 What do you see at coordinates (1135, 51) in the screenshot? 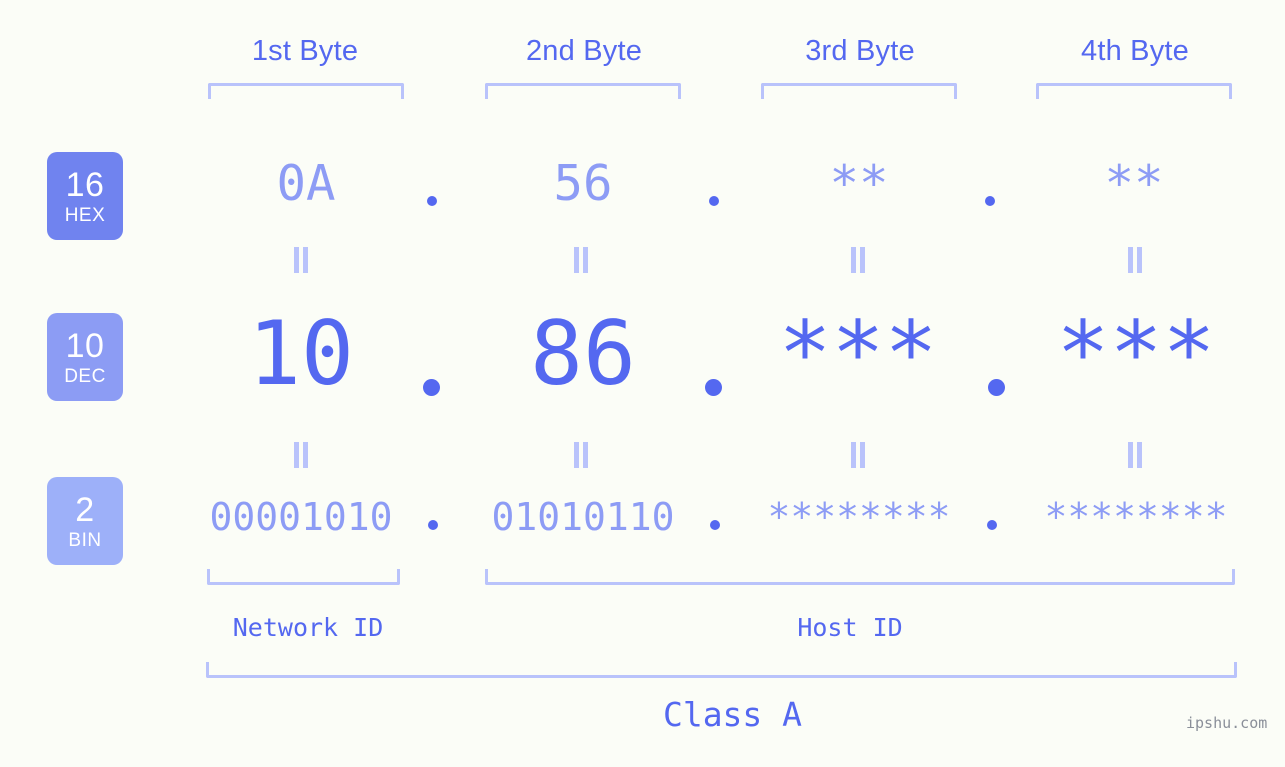
I see `byte-header-4: 4th Byte` at bounding box center [1135, 51].